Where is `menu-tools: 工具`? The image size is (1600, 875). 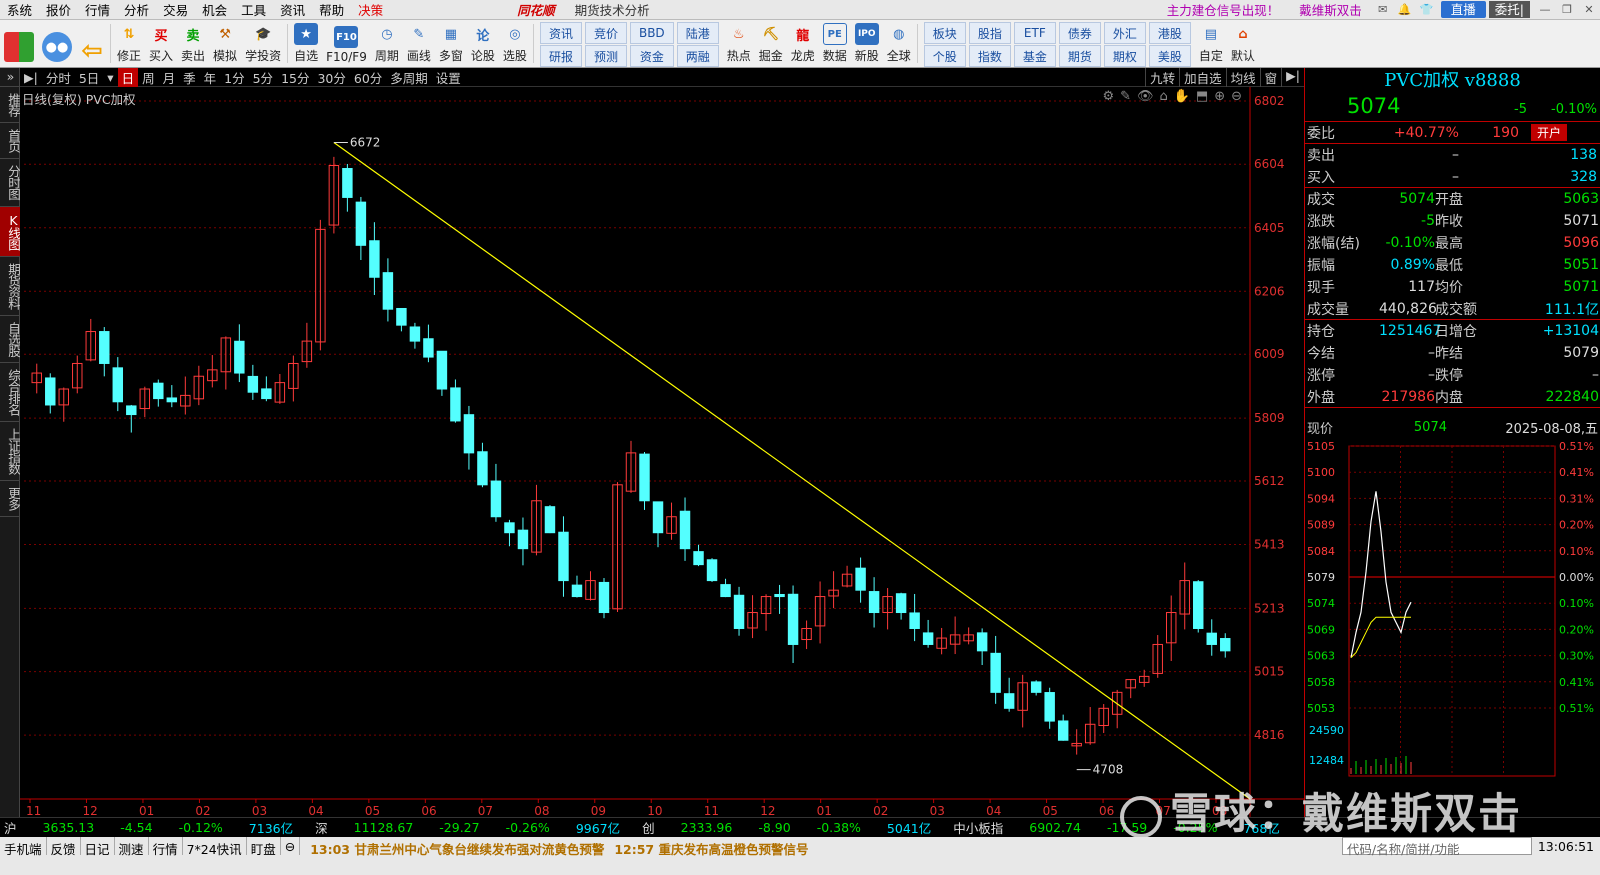 menu-tools: 工具 is located at coordinates (253, 9).